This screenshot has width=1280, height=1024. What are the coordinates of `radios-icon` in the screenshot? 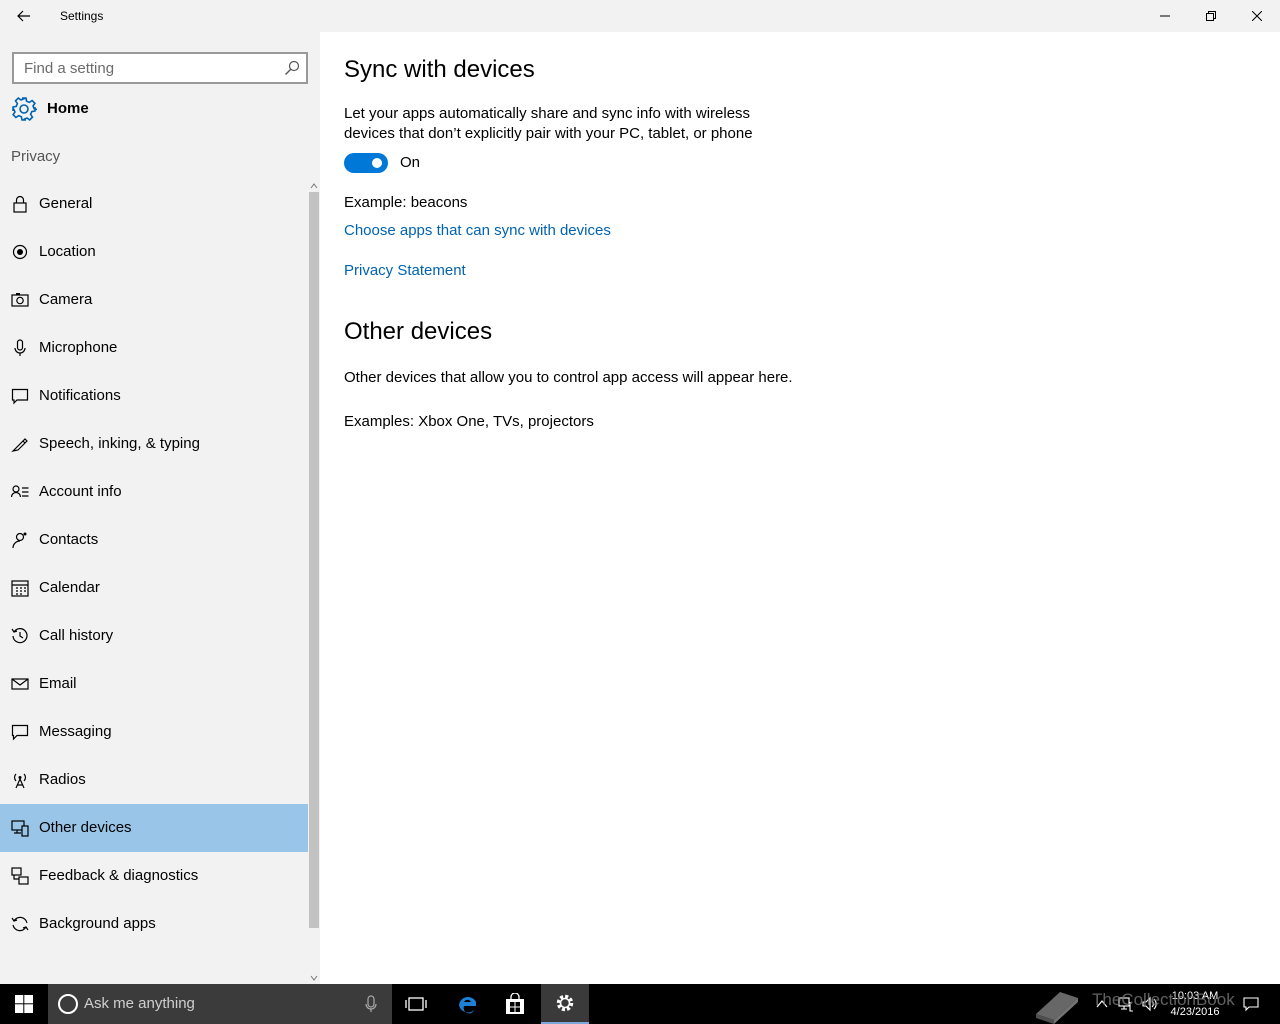 It's located at (20, 781).